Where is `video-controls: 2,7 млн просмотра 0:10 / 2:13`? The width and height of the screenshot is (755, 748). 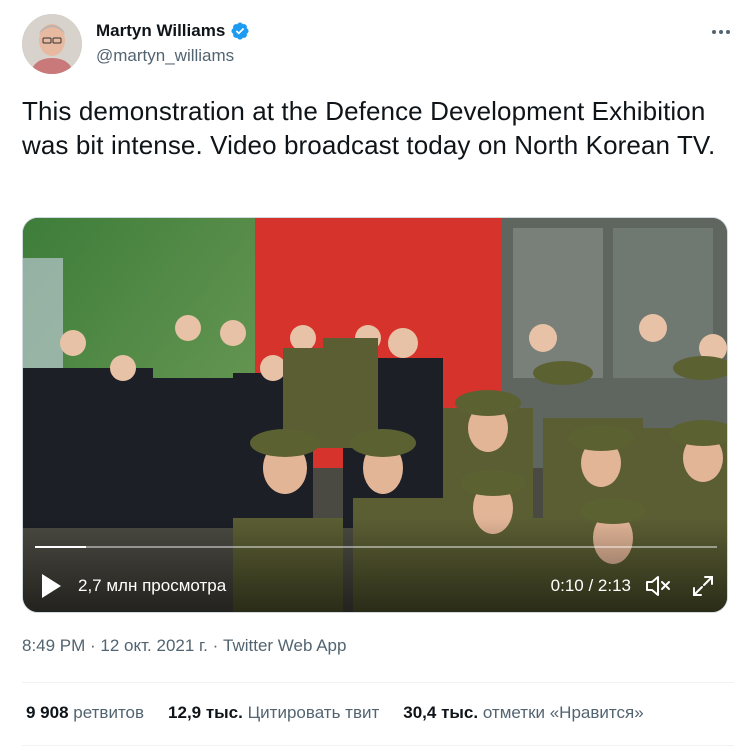 video-controls: 2,7 млн просмотра 0:10 / 2:13 is located at coordinates (375, 585).